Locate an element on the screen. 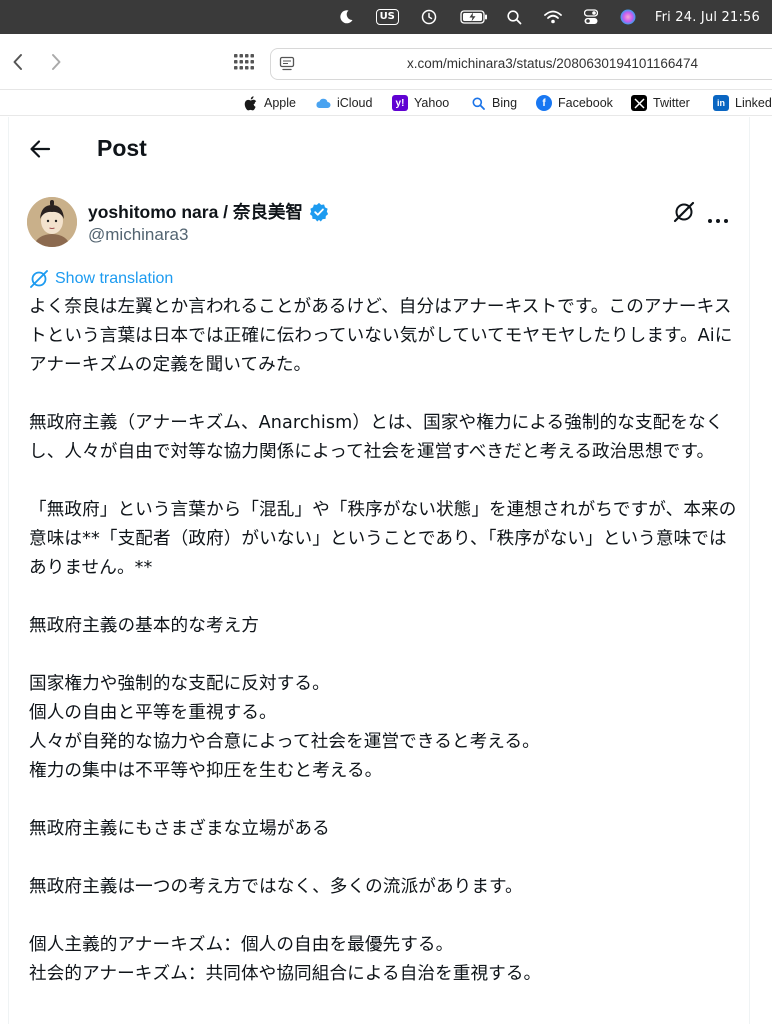  browser-back-button is located at coordinates (18, 62).